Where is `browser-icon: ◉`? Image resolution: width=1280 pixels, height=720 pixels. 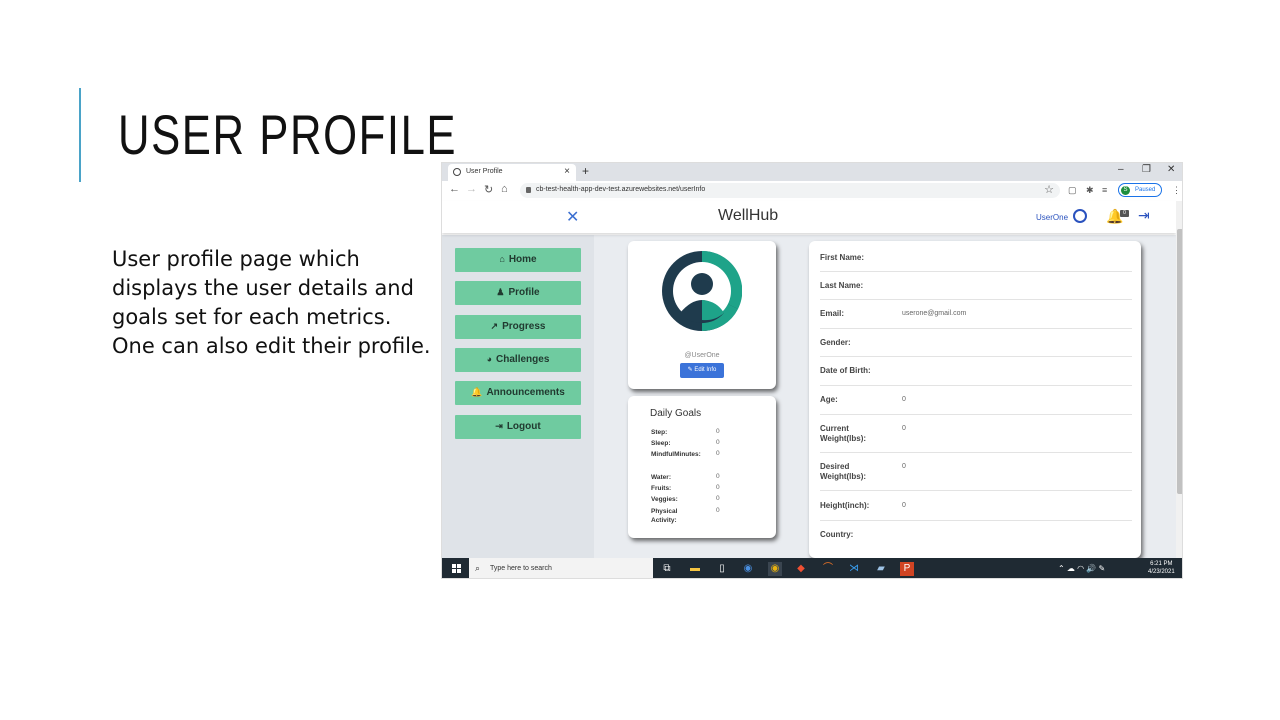 browser-icon: ◉ is located at coordinates (748, 569).